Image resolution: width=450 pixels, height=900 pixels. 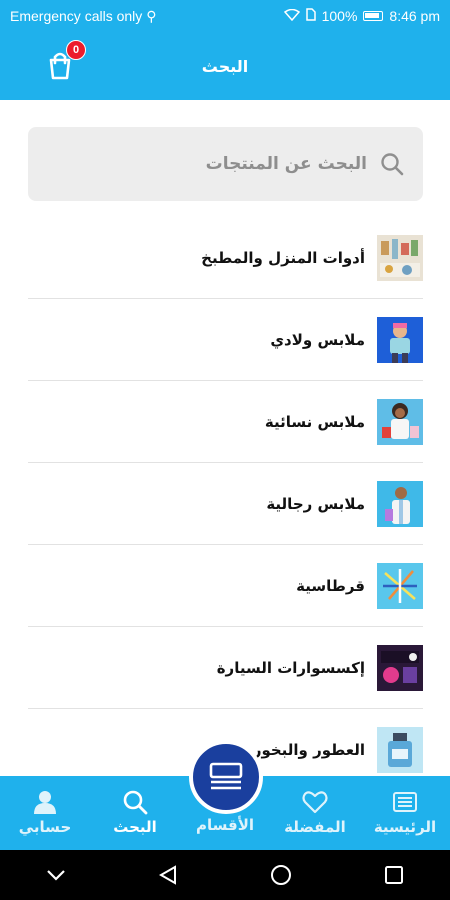 What do you see at coordinates (315, 802) in the screenshot?
I see `heart-icon` at bounding box center [315, 802].